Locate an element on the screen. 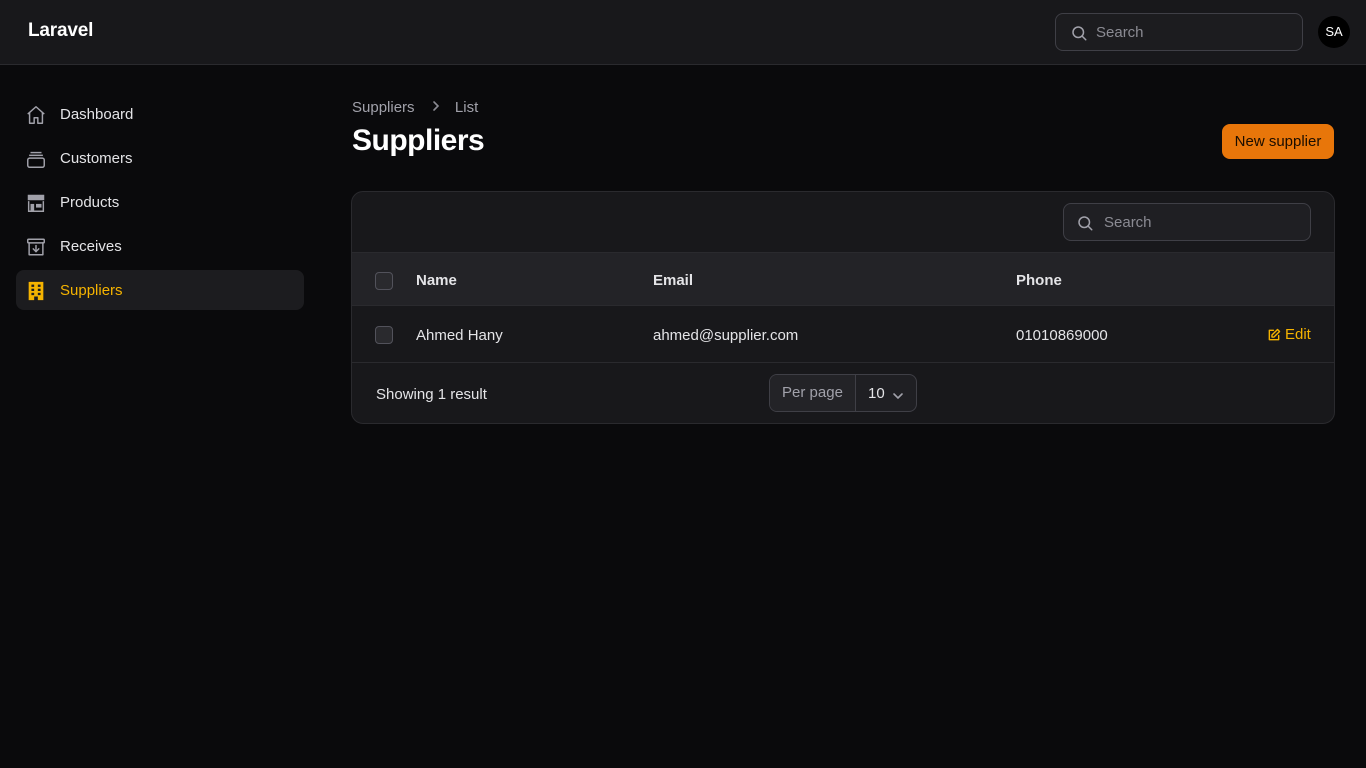  breadcrumb: Suppliers List is located at coordinates (415, 107).